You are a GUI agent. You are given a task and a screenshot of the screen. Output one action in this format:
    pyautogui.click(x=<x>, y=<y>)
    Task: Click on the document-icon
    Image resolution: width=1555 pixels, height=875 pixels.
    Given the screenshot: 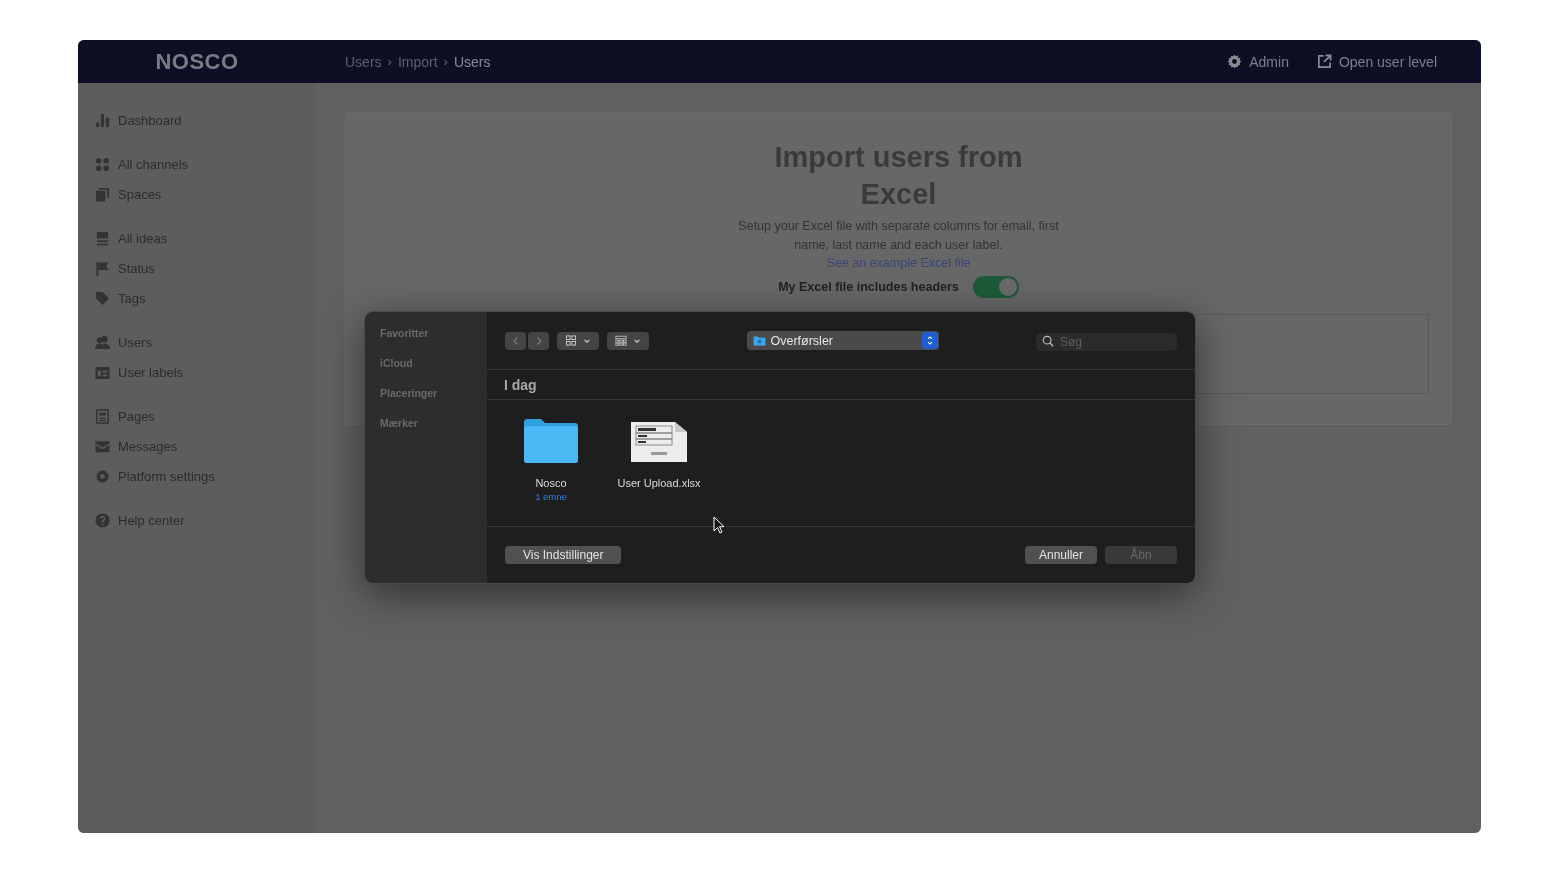 What is the action you would take?
    pyautogui.click(x=102, y=416)
    